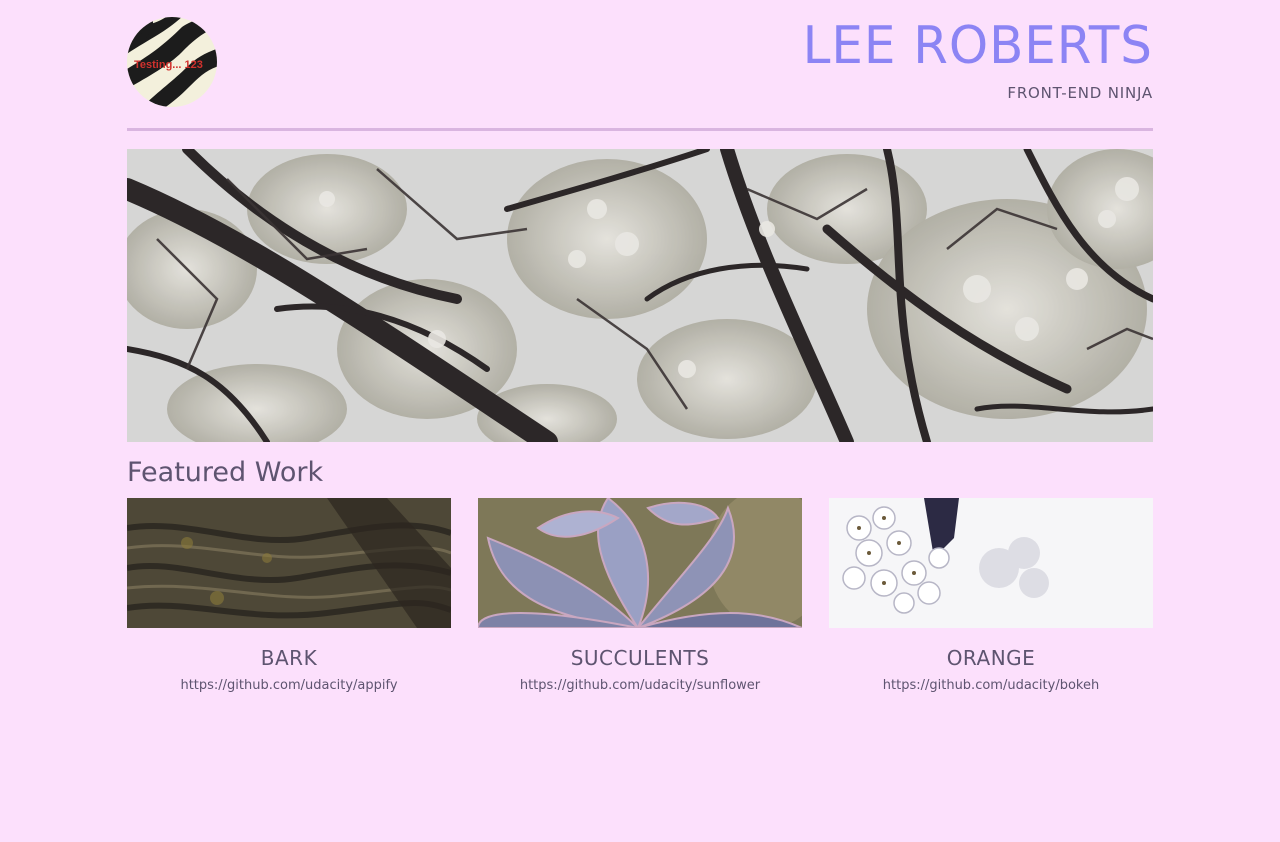 This screenshot has height=842, width=1280. Describe the element at coordinates (640, 685) in the screenshot. I see `project-link: https://github.com/udacity/sunflower` at that location.